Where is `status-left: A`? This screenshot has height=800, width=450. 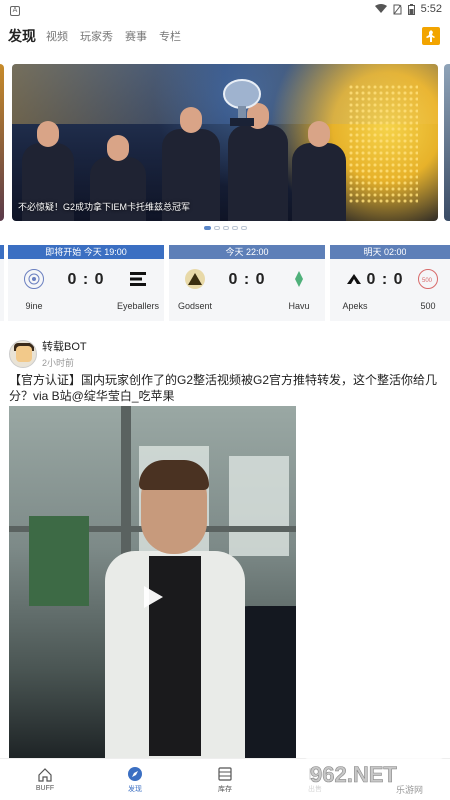 status-left: A is located at coordinates (15, 9).